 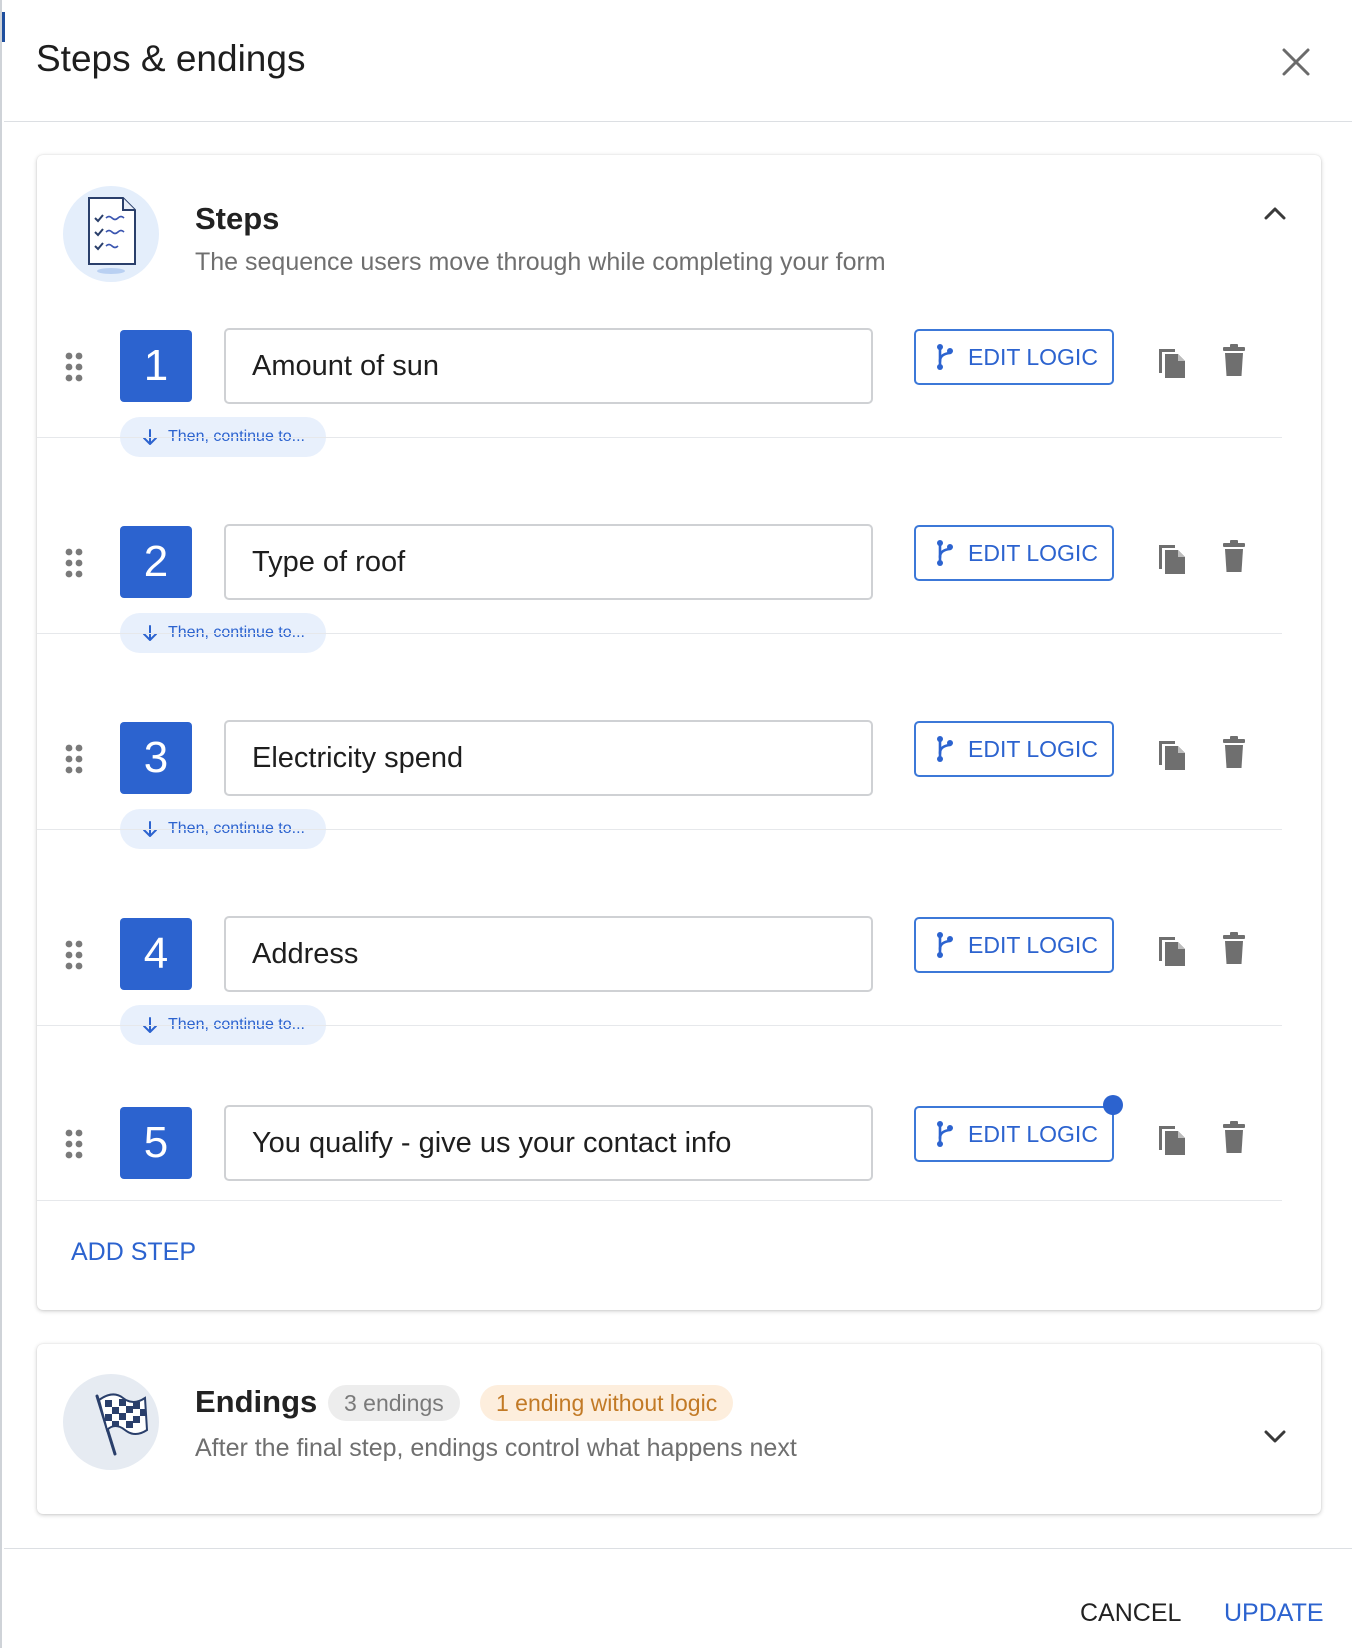 I want to click on step-number-badge: 1, so click(x=156, y=366).